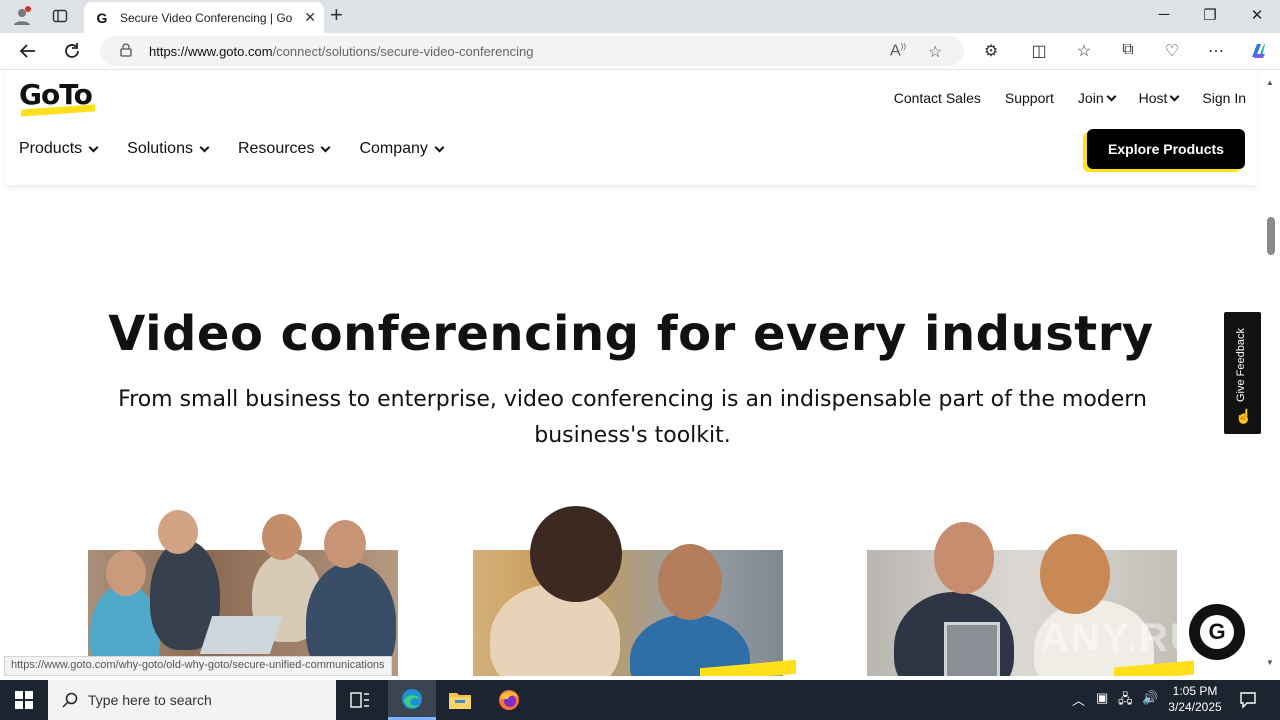  Describe the element at coordinates (1257, 15) in the screenshot. I see `close-window-icon: ✕` at that location.